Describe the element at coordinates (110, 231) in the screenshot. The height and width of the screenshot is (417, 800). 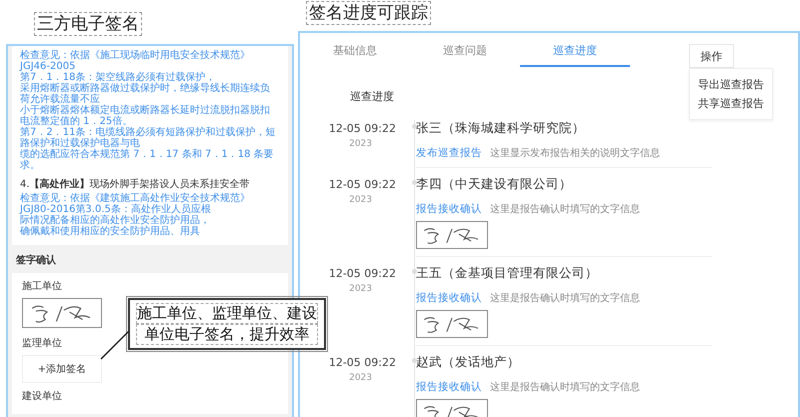
I see `inspection-text: 确佩戴和使用相应的安全防护用品、用具` at that location.